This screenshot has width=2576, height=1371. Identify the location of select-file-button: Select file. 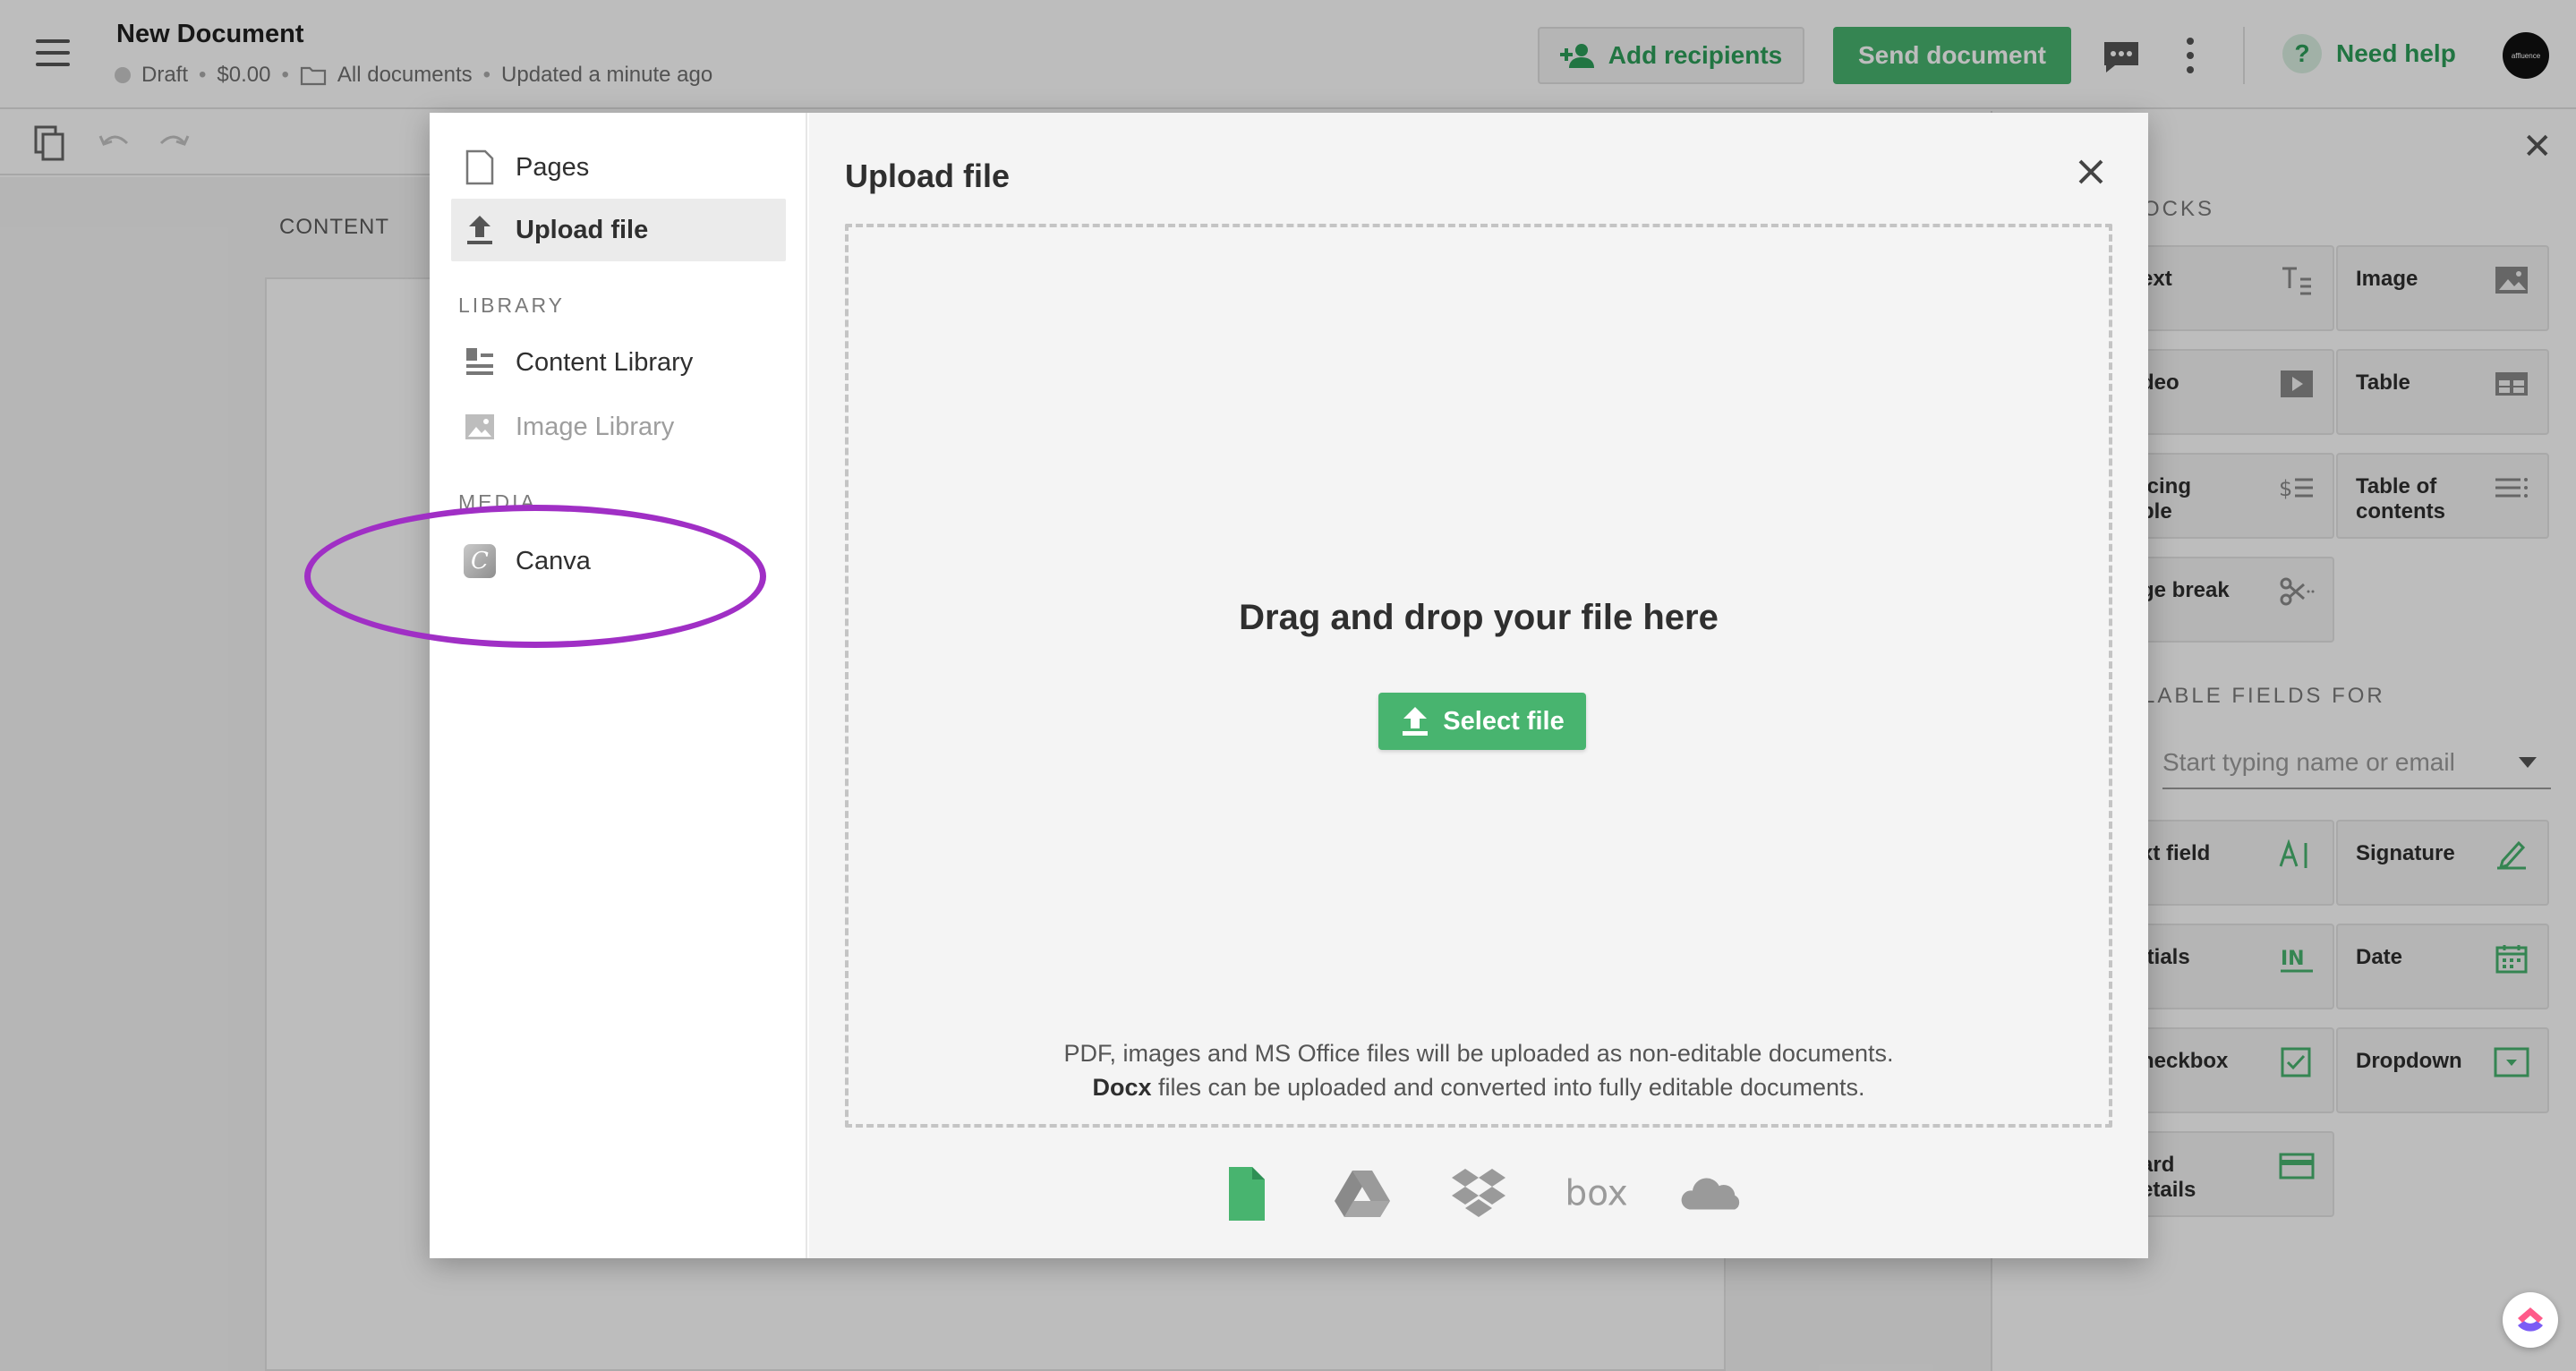
(1482, 721).